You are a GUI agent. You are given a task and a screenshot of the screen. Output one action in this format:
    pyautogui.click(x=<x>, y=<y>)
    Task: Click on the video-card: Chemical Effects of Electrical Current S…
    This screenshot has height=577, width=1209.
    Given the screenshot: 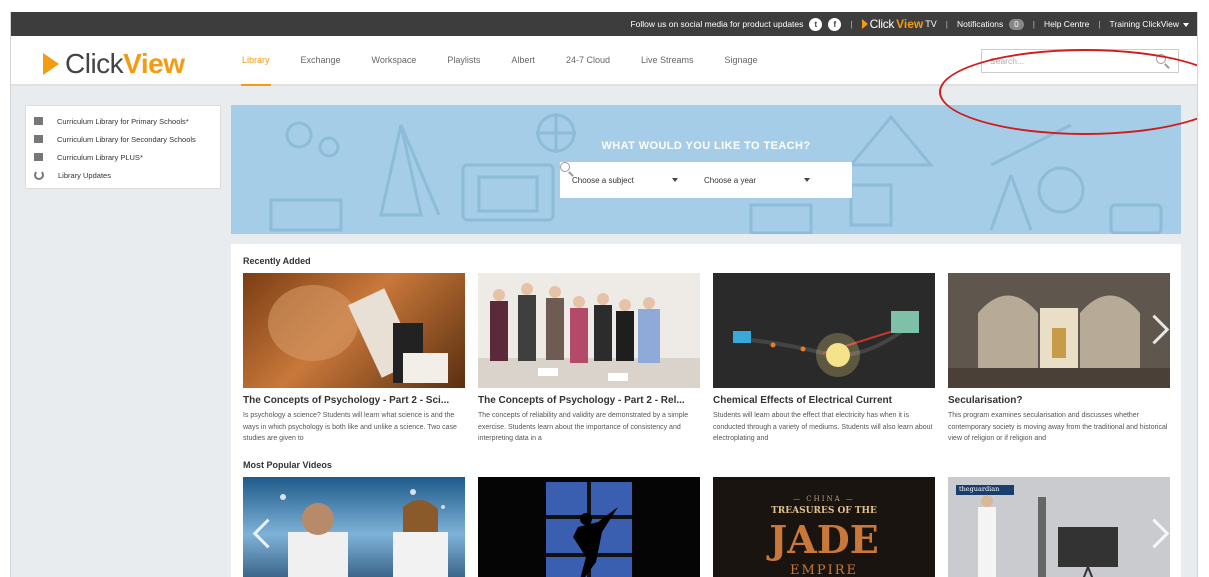 What is the action you would take?
    pyautogui.click(x=824, y=359)
    